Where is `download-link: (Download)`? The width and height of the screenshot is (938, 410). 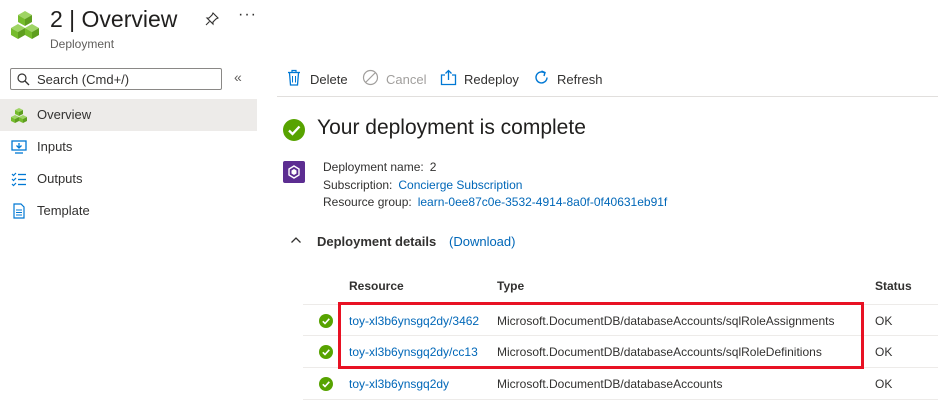 download-link: (Download) is located at coordinates (482, 241).